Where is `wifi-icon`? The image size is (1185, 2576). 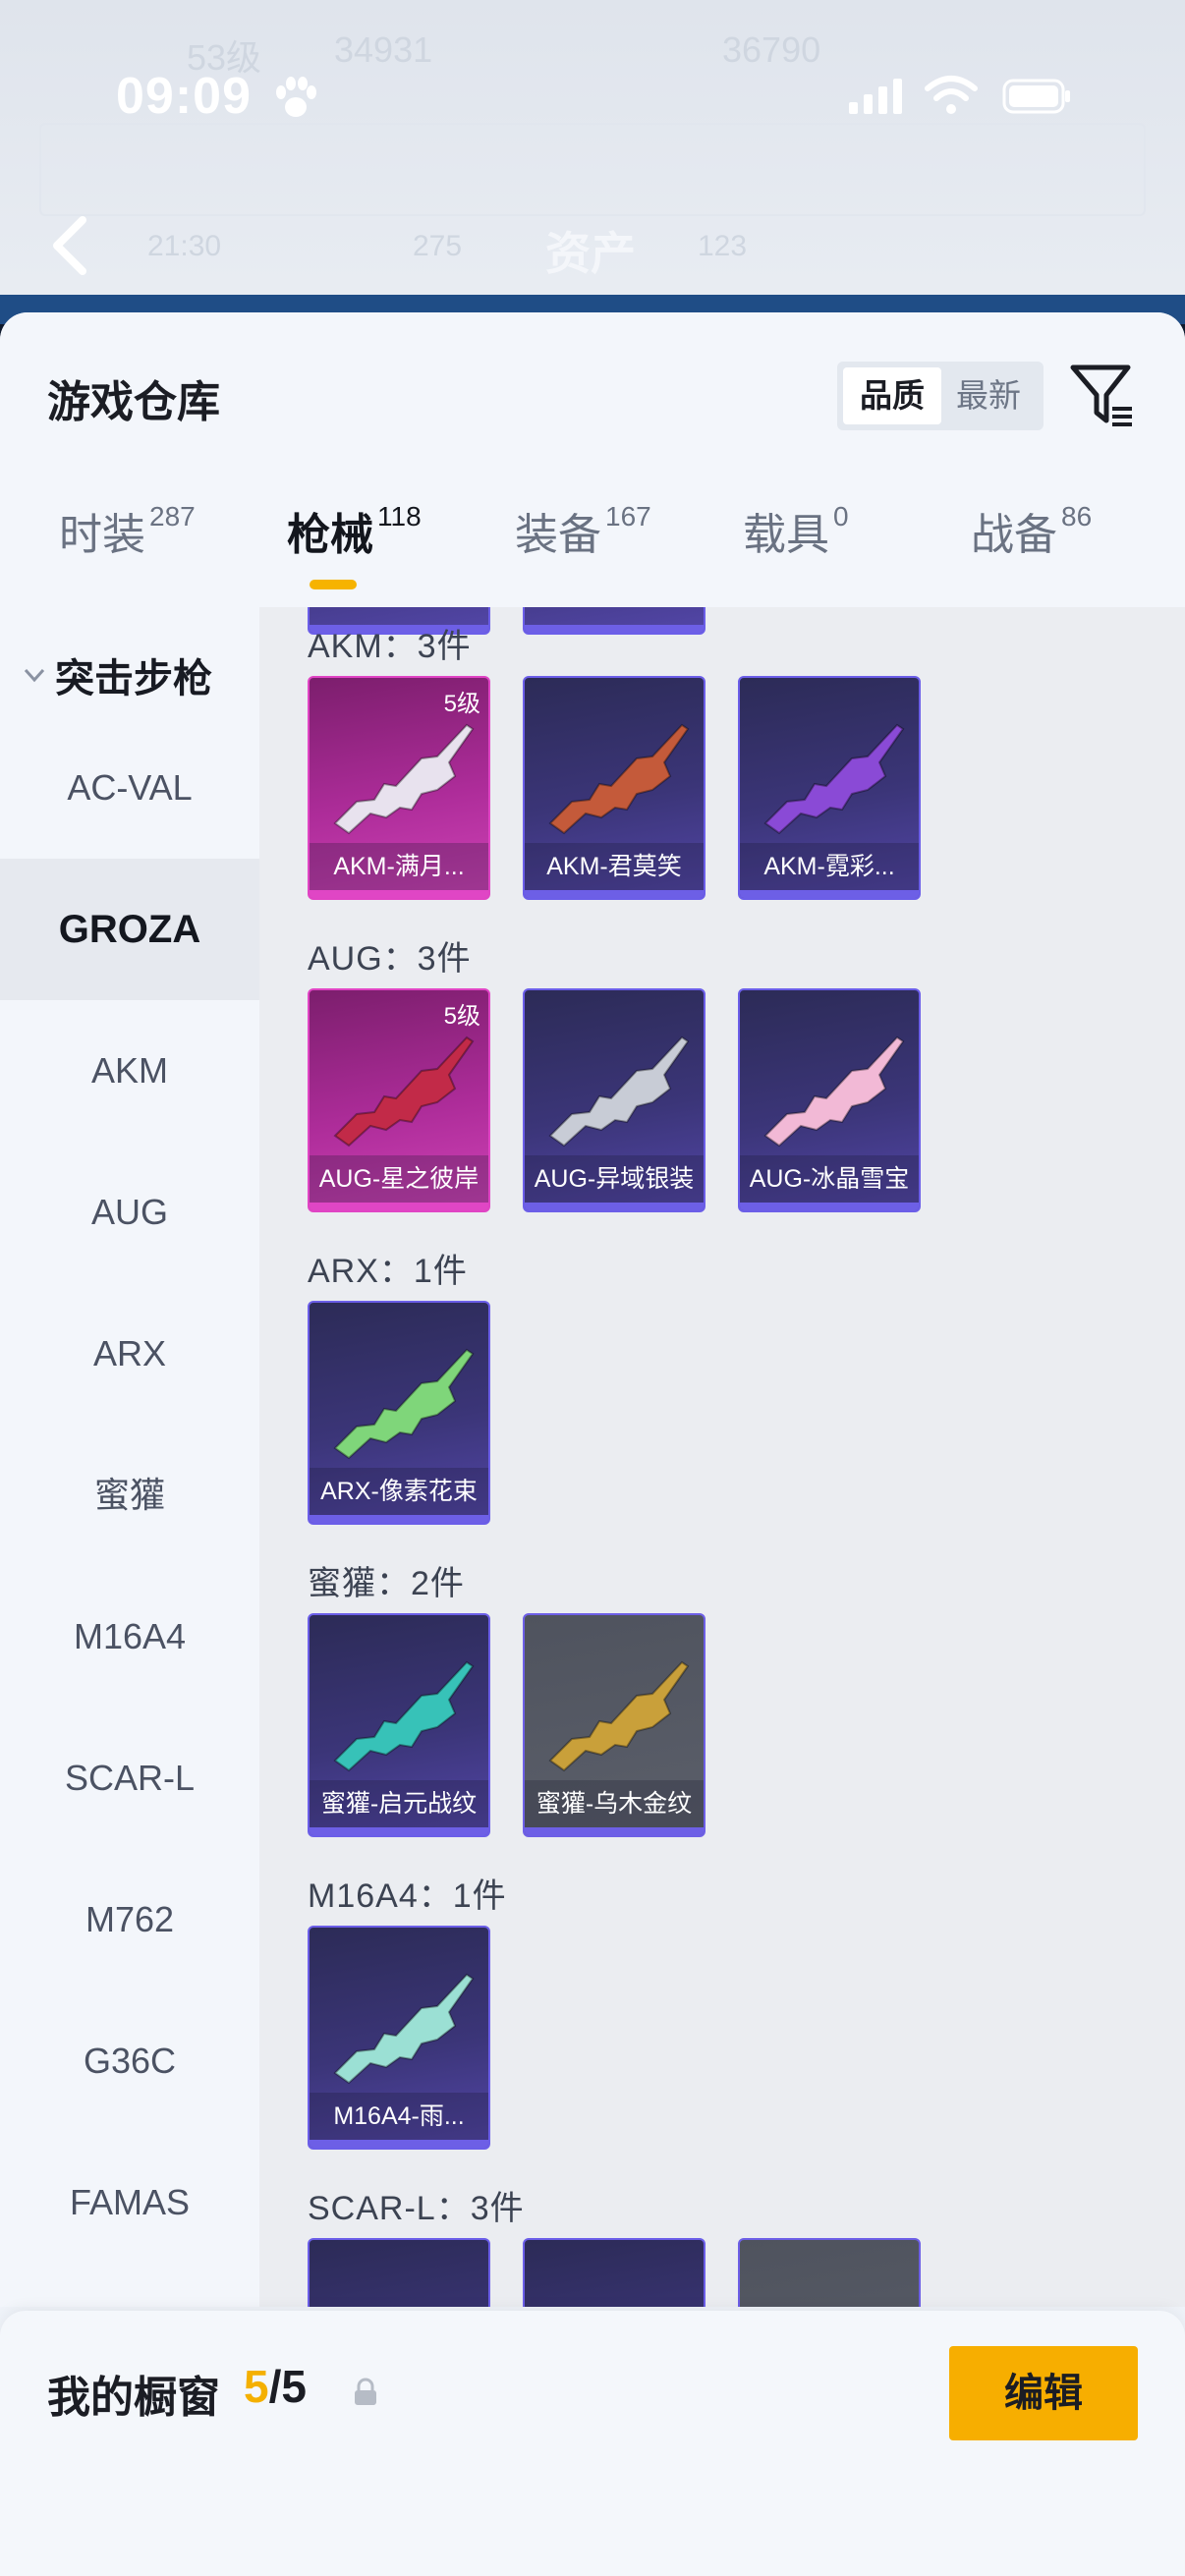 wifi-icon is located at coordinates (952, 95).